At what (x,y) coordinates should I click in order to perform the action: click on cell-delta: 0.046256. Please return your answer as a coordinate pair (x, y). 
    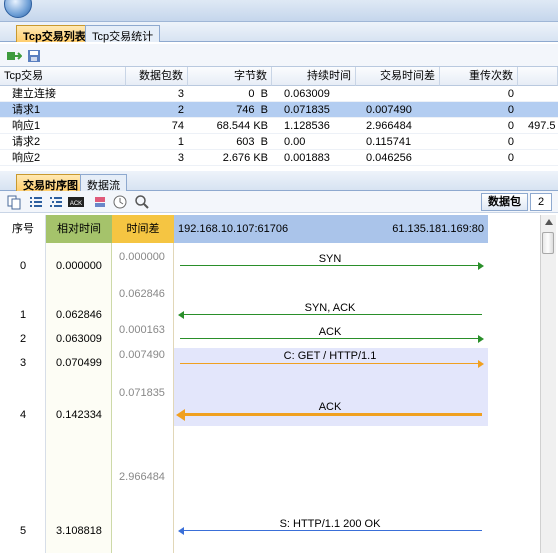
    Looking at the image, I should click on (389, 158).